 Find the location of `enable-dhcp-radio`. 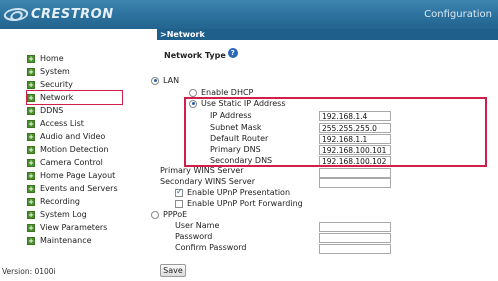

enable-dhcp-radio is located at coordinates (193, 92).